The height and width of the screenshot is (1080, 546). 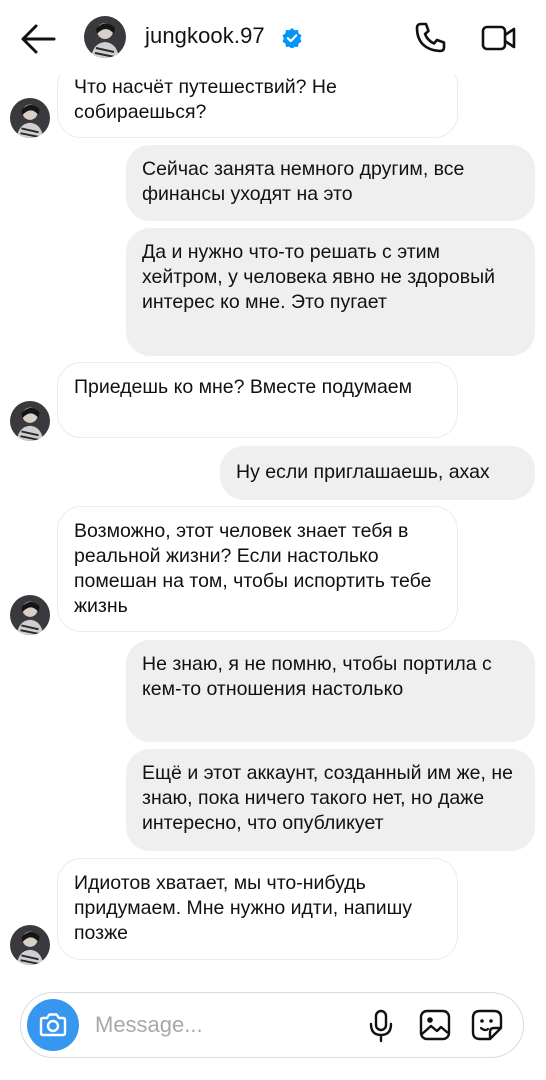 I want to click on phone-icon, so click(x=430, y=38).